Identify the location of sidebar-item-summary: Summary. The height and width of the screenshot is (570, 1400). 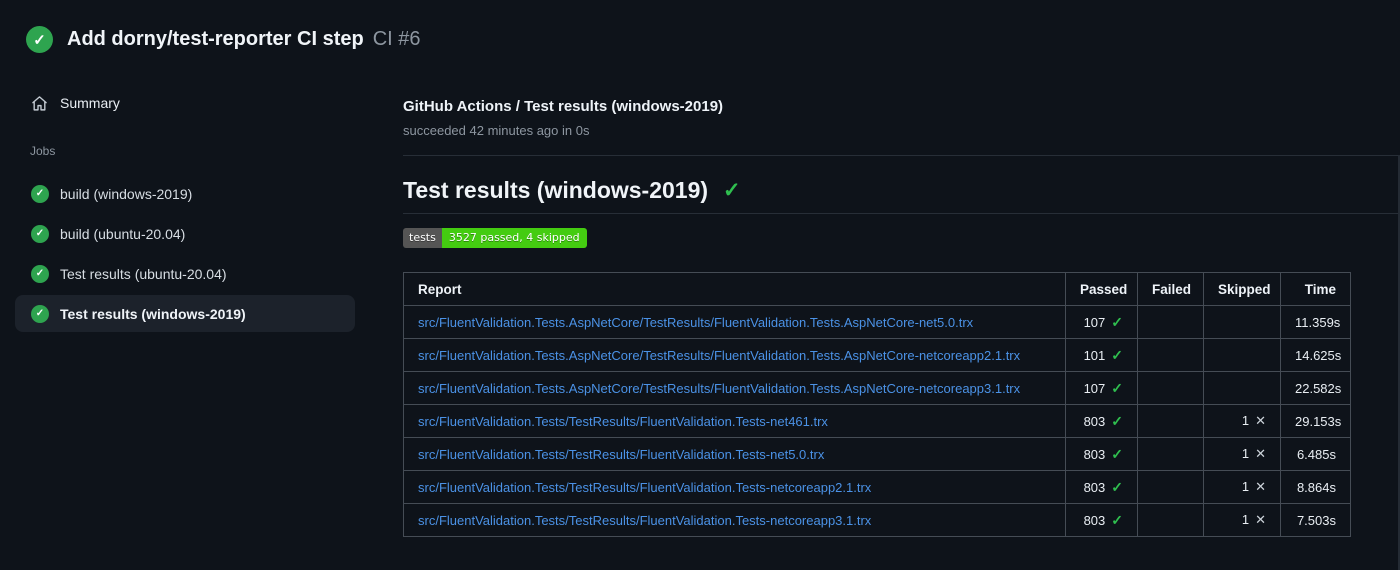
(75, 103).